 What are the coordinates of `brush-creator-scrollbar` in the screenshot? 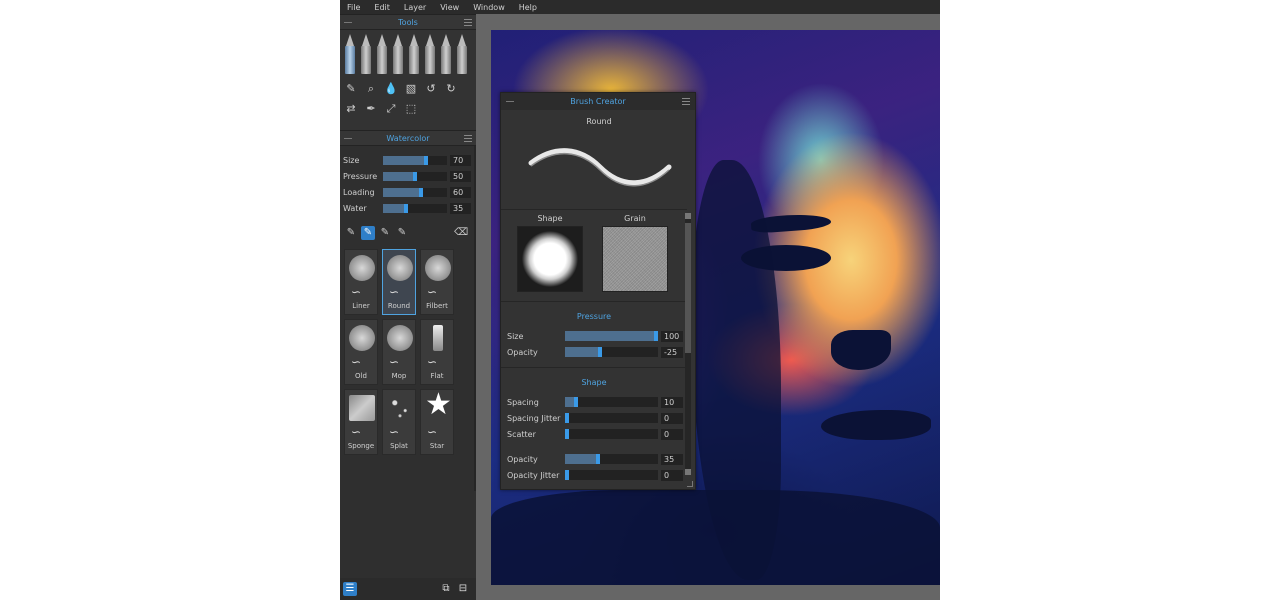 It's located at (688, 344).